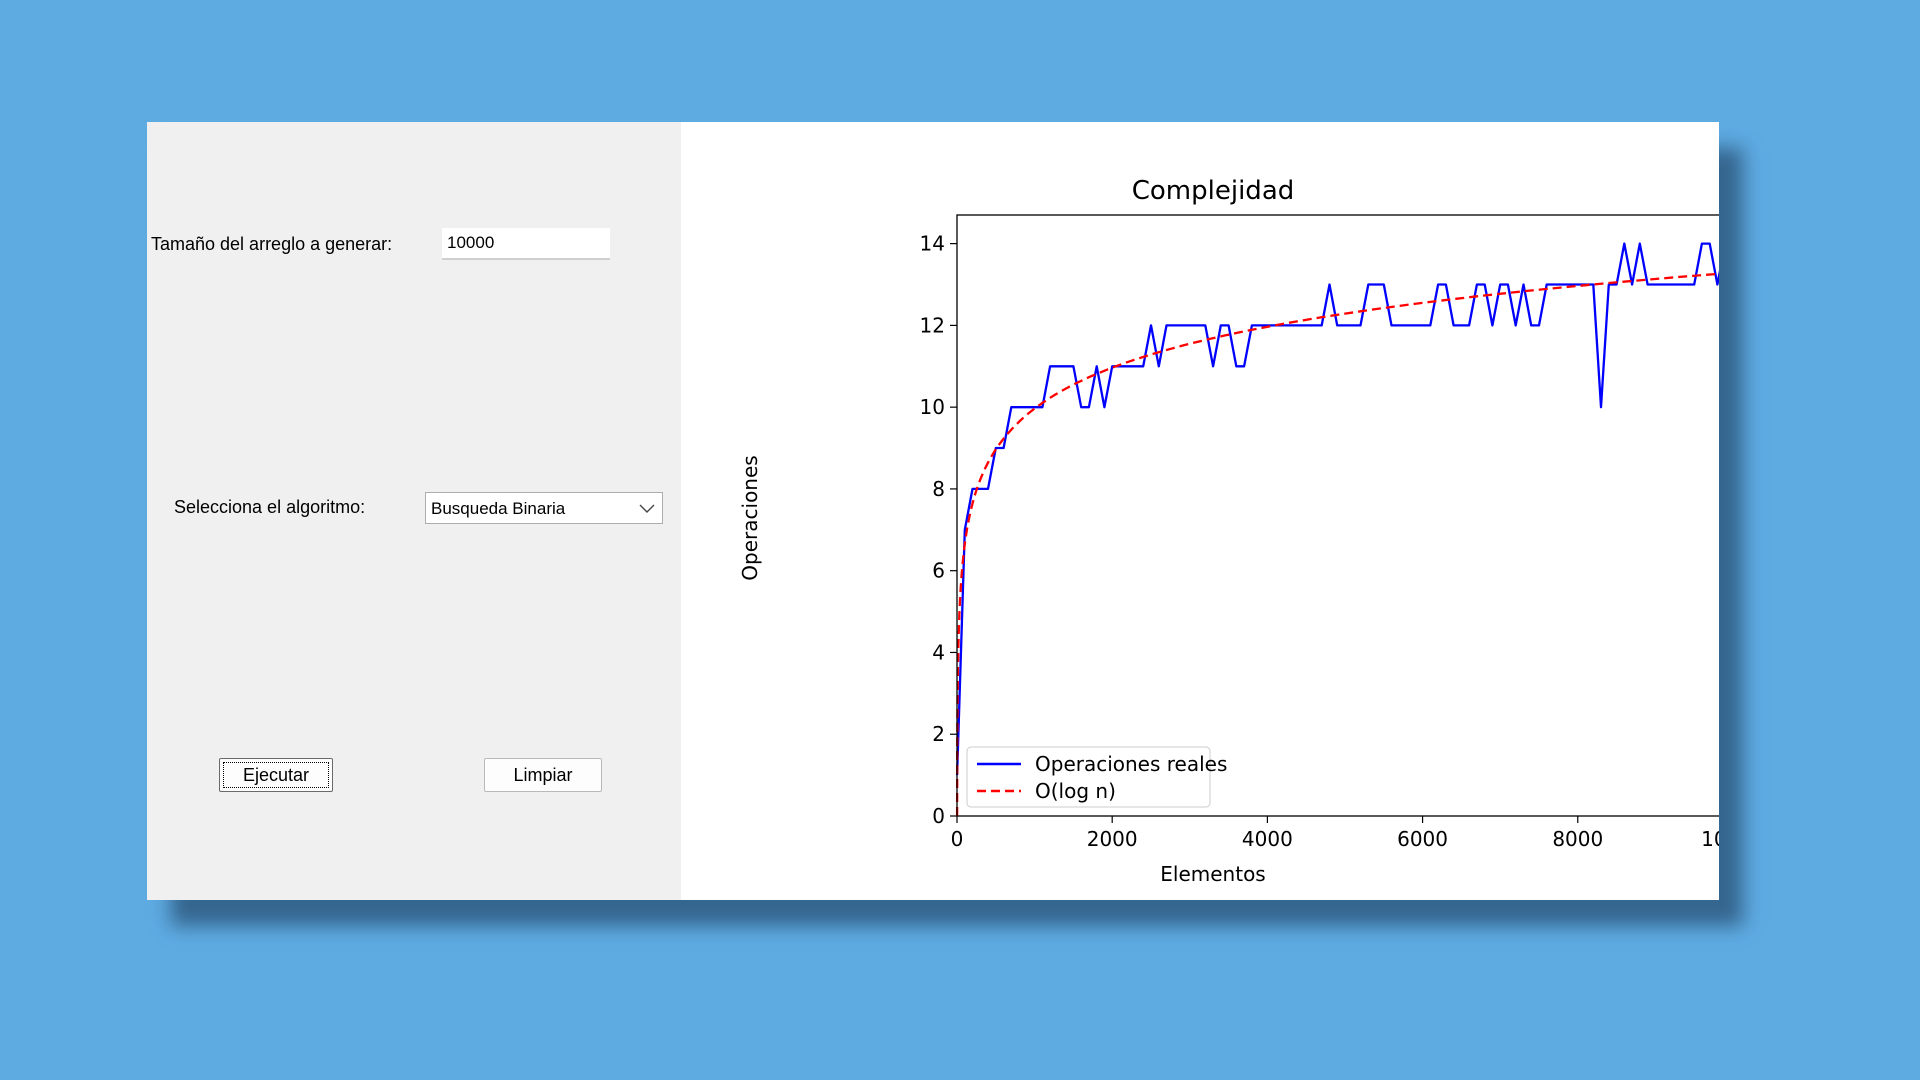 The image size is (1920, 1080). Describe the element at coordinates (938, 816) in the screenshot. I see `y-tick-label: 0` at that location.